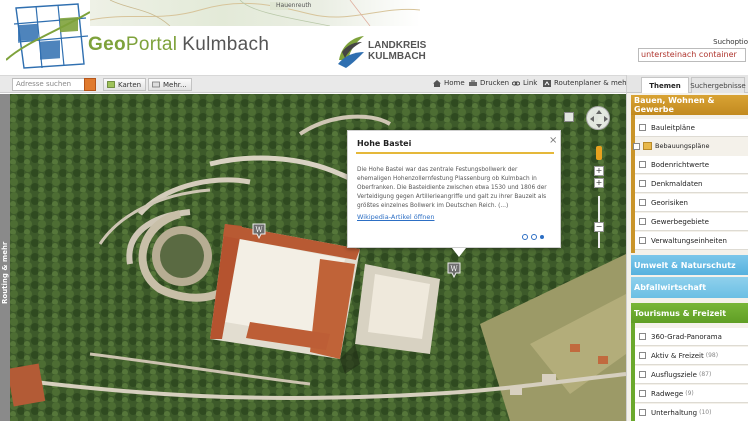 The width and height of the screenshot is (748, 421). Describe the element at coordinates (680, 164) in the screenshot. I see `layer-label: Bodenrichtwerte` at that location.